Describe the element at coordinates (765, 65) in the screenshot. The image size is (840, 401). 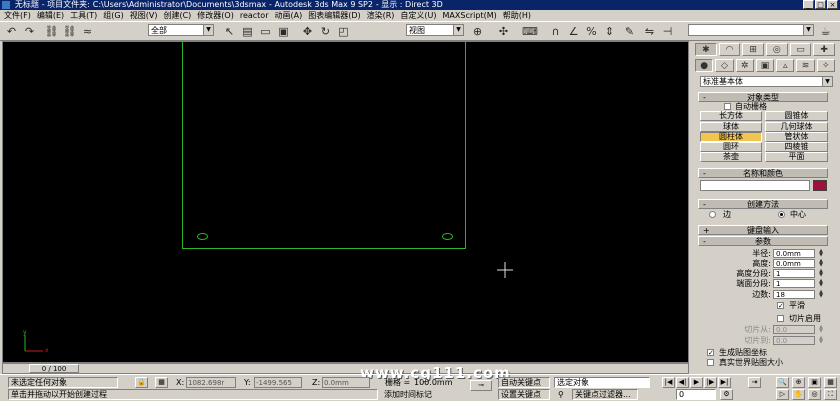
I see `cameras-icon: ▣` at that location.